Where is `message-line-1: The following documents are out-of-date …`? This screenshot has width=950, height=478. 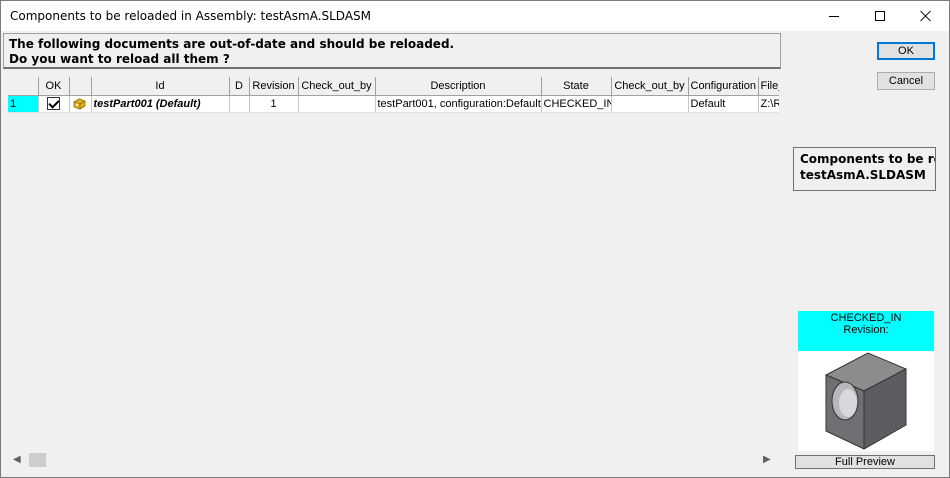
message-line-1: The following documents are out-of-date … is located at coordinates (232, 44).